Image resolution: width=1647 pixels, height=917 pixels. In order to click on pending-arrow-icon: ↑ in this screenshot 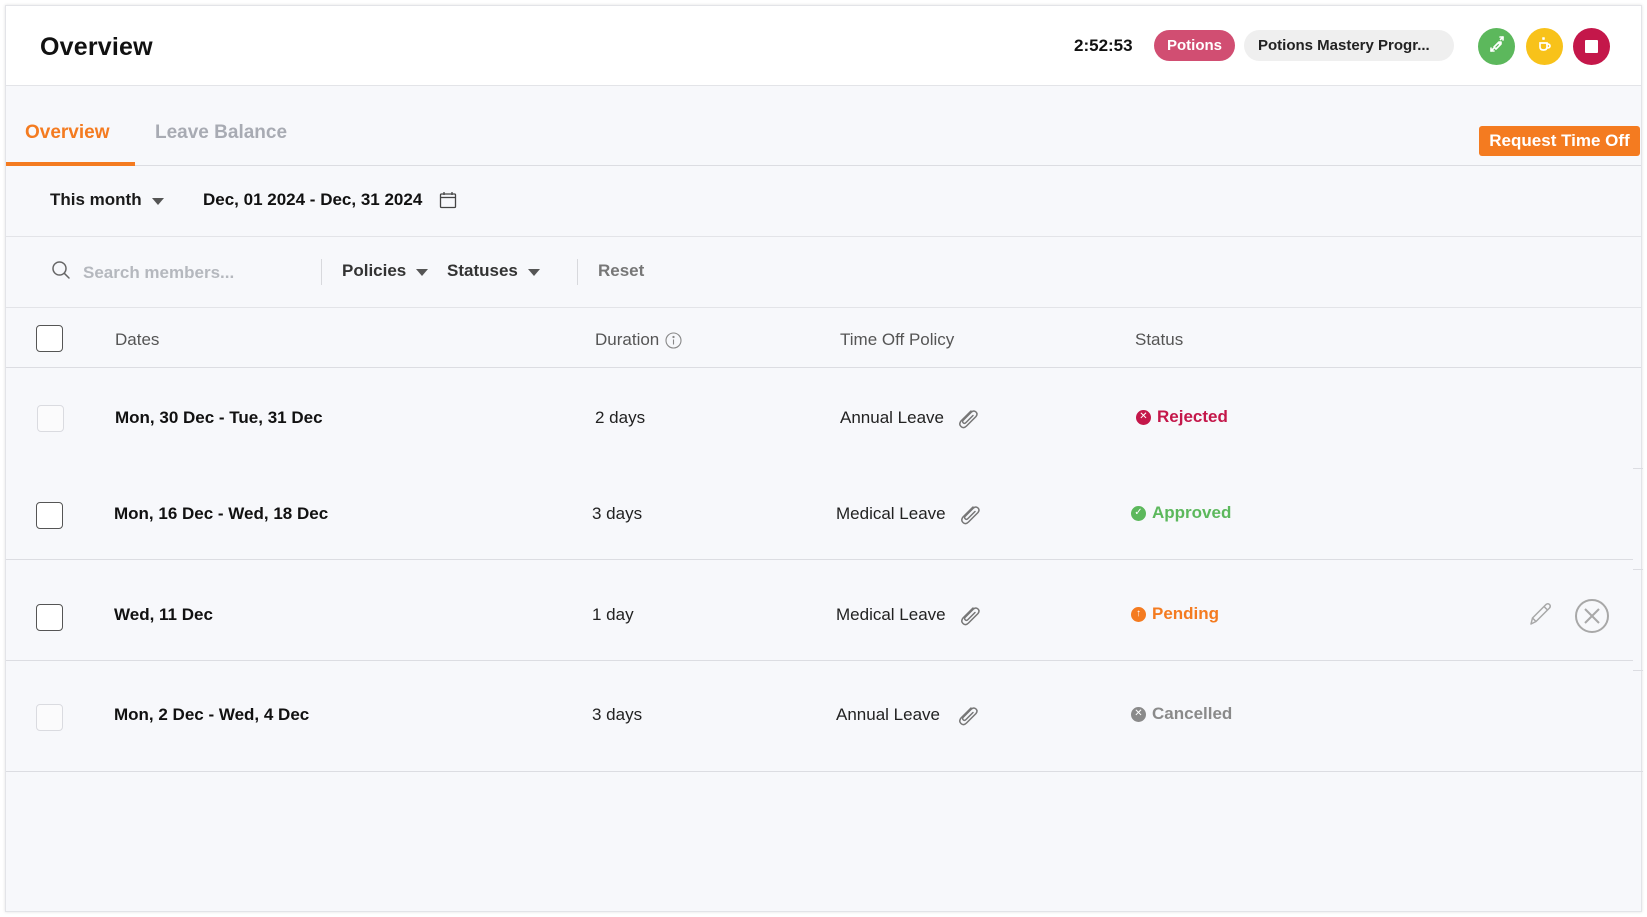, I will do `click(1138, 614)`.